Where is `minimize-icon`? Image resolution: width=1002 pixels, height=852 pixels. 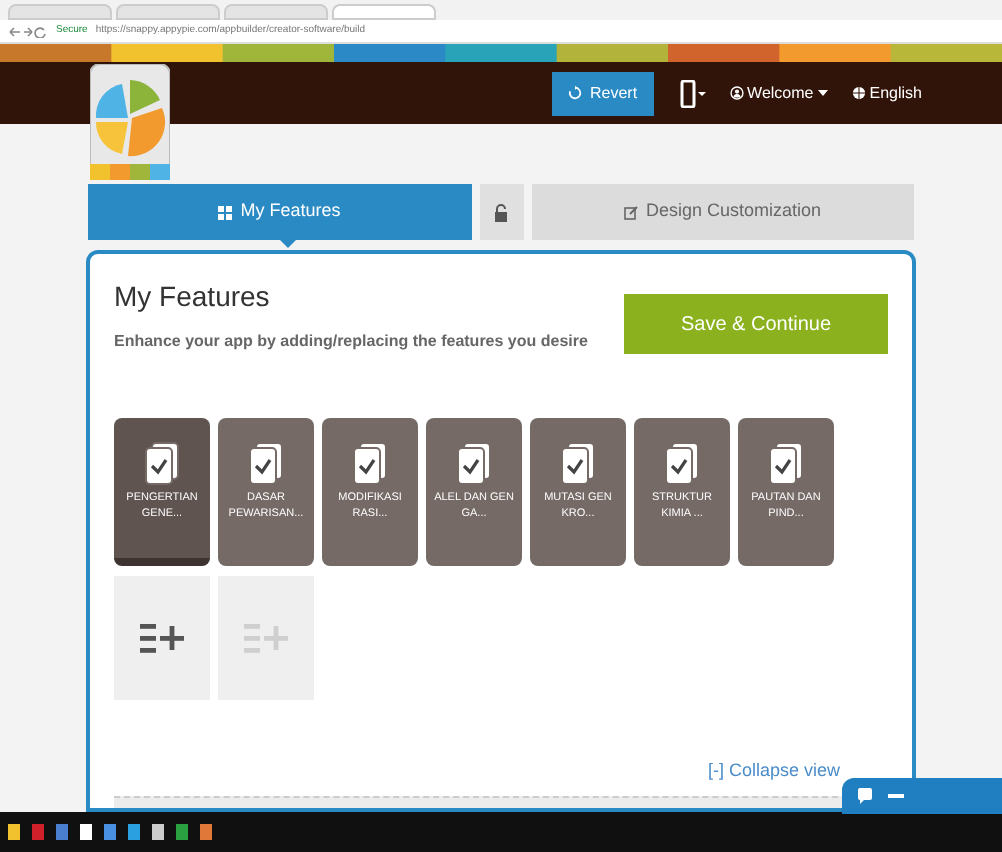
minimize-icon is located at coordinates (896, 796).